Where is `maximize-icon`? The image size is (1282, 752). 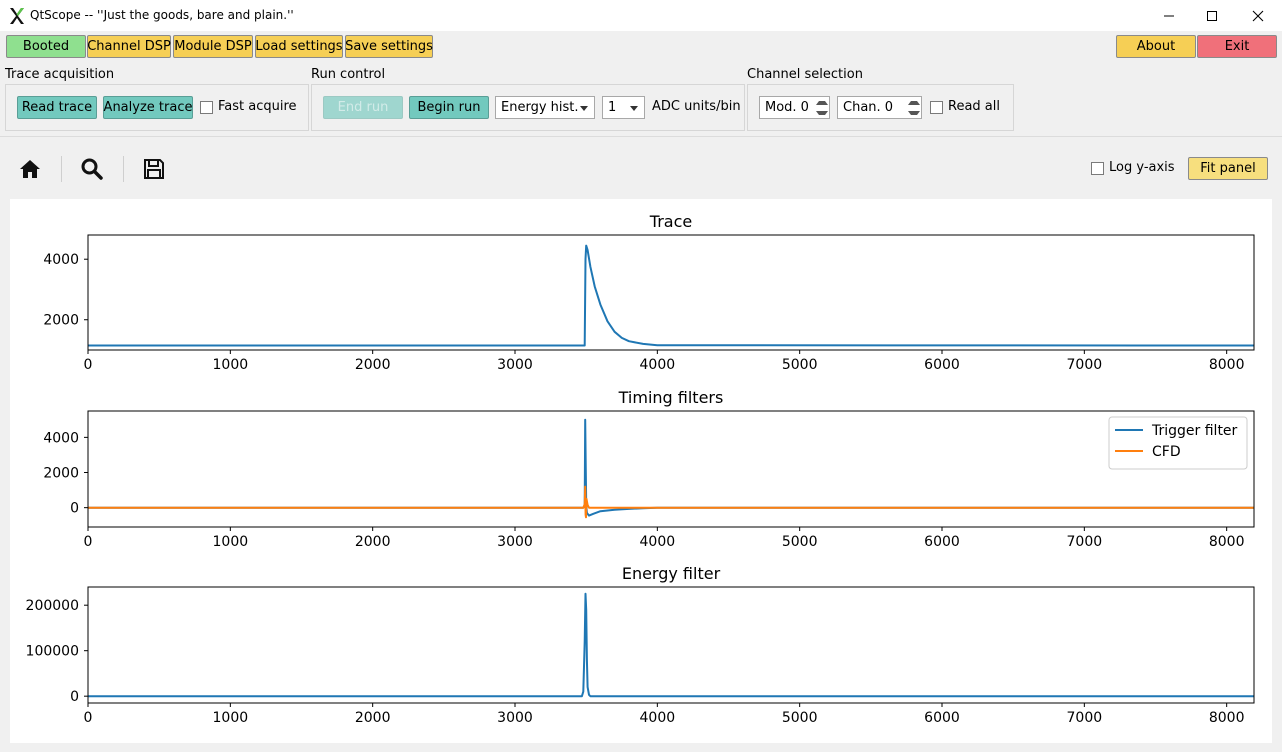
maximize-icon is located at coordinates (1212, 15).